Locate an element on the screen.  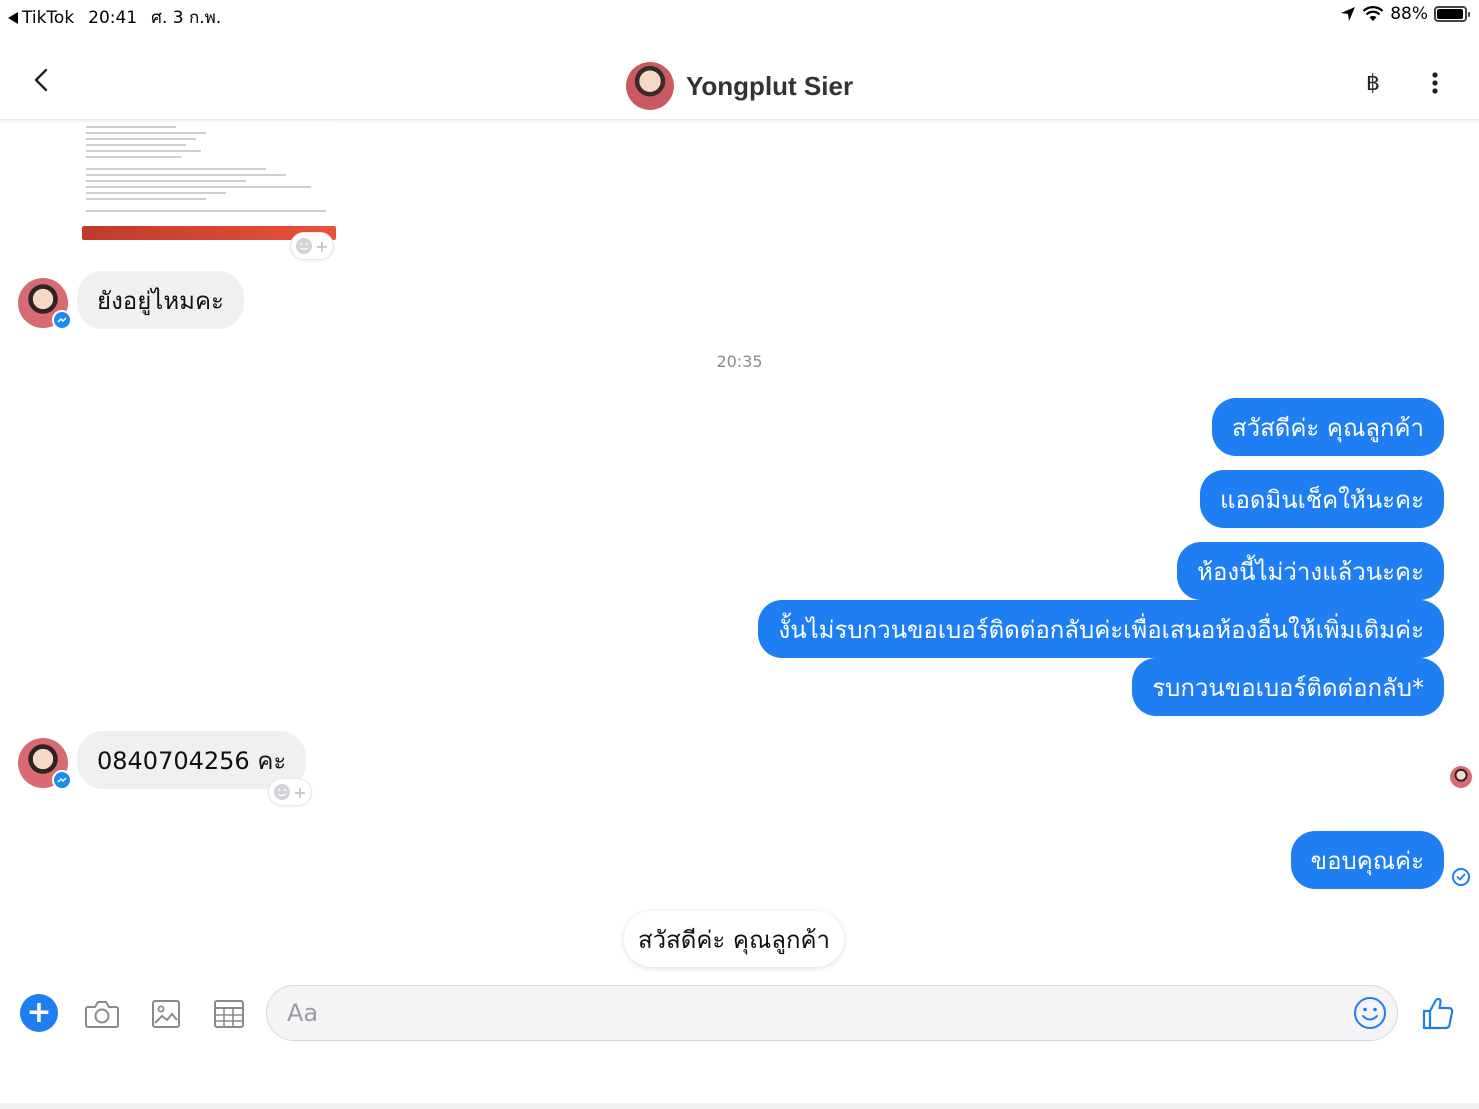
image-icon is located at coordinates (166, 1014).